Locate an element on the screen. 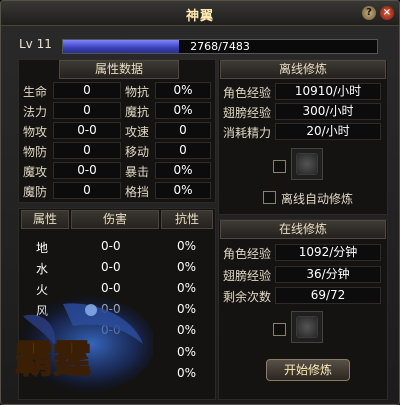 The width and height of the screenshot is (400, 405). online-item-slot is located at coordinates (307, 327).